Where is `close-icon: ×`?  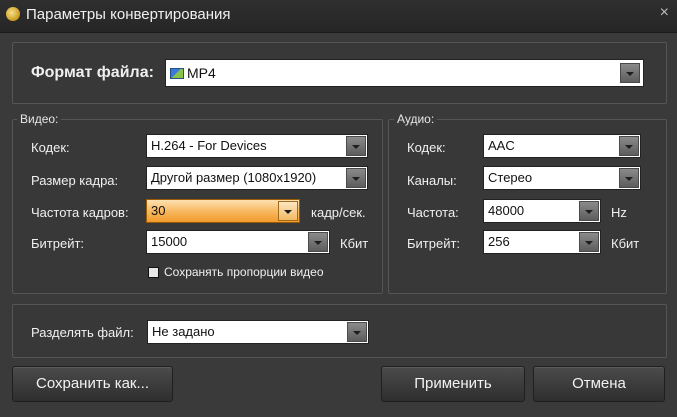 close-icon: × is located at coordinates (664, 13).